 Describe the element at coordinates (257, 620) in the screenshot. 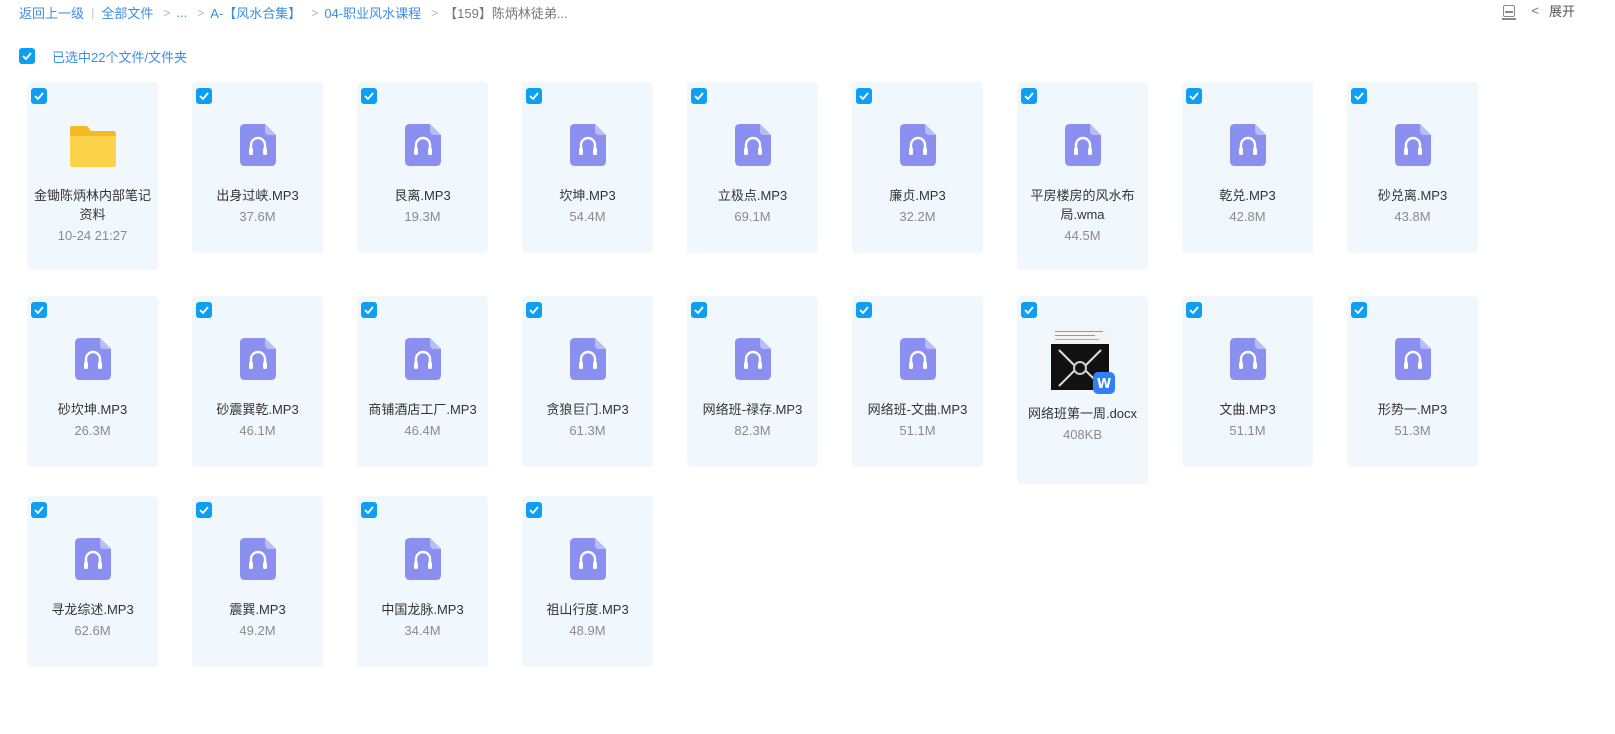

I see `file-name-block: 震巽.MP3 49.2M` at that location.